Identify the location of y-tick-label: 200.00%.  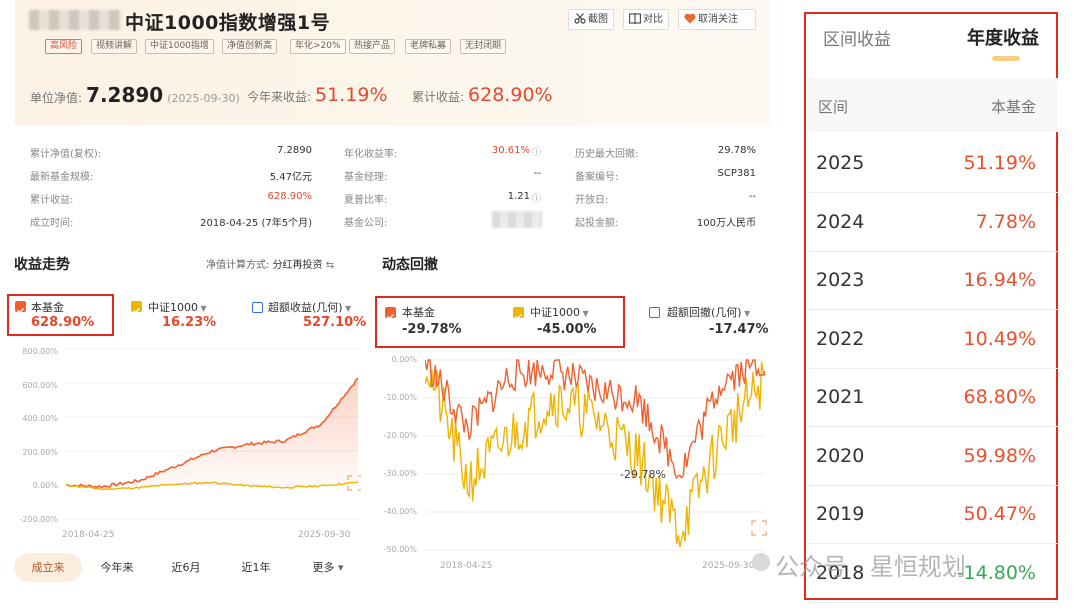
(40, 452).